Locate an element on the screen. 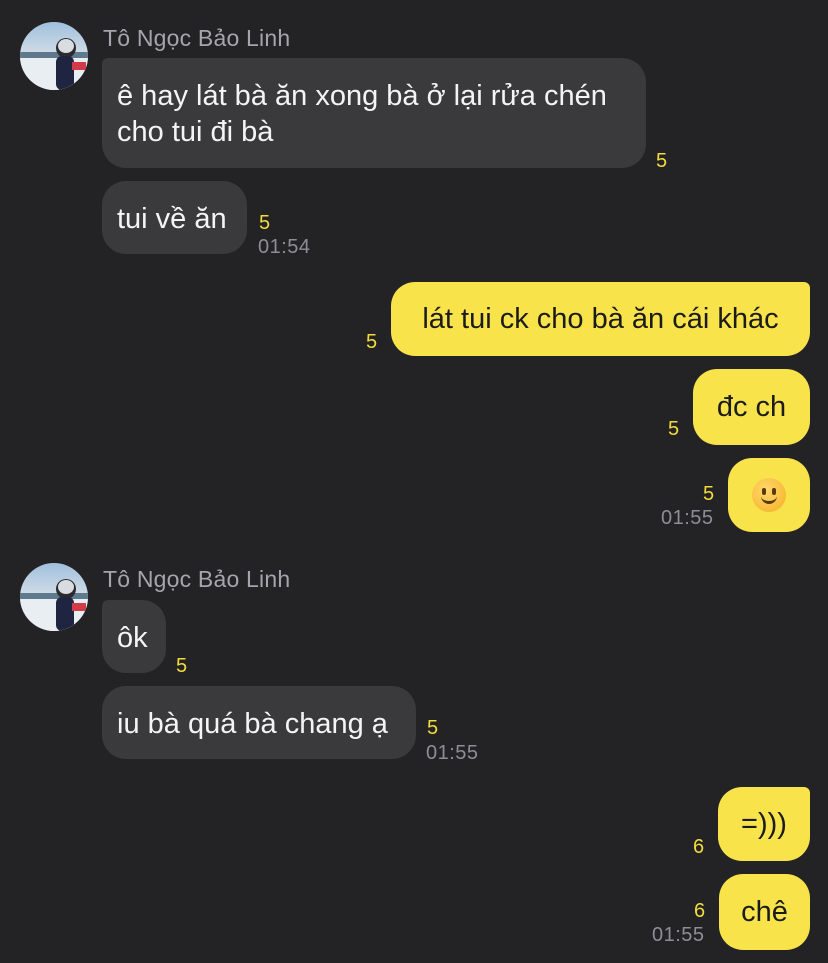  message-bubble: iu bà quá bà chang ạ is located at coordinates (259, 722).